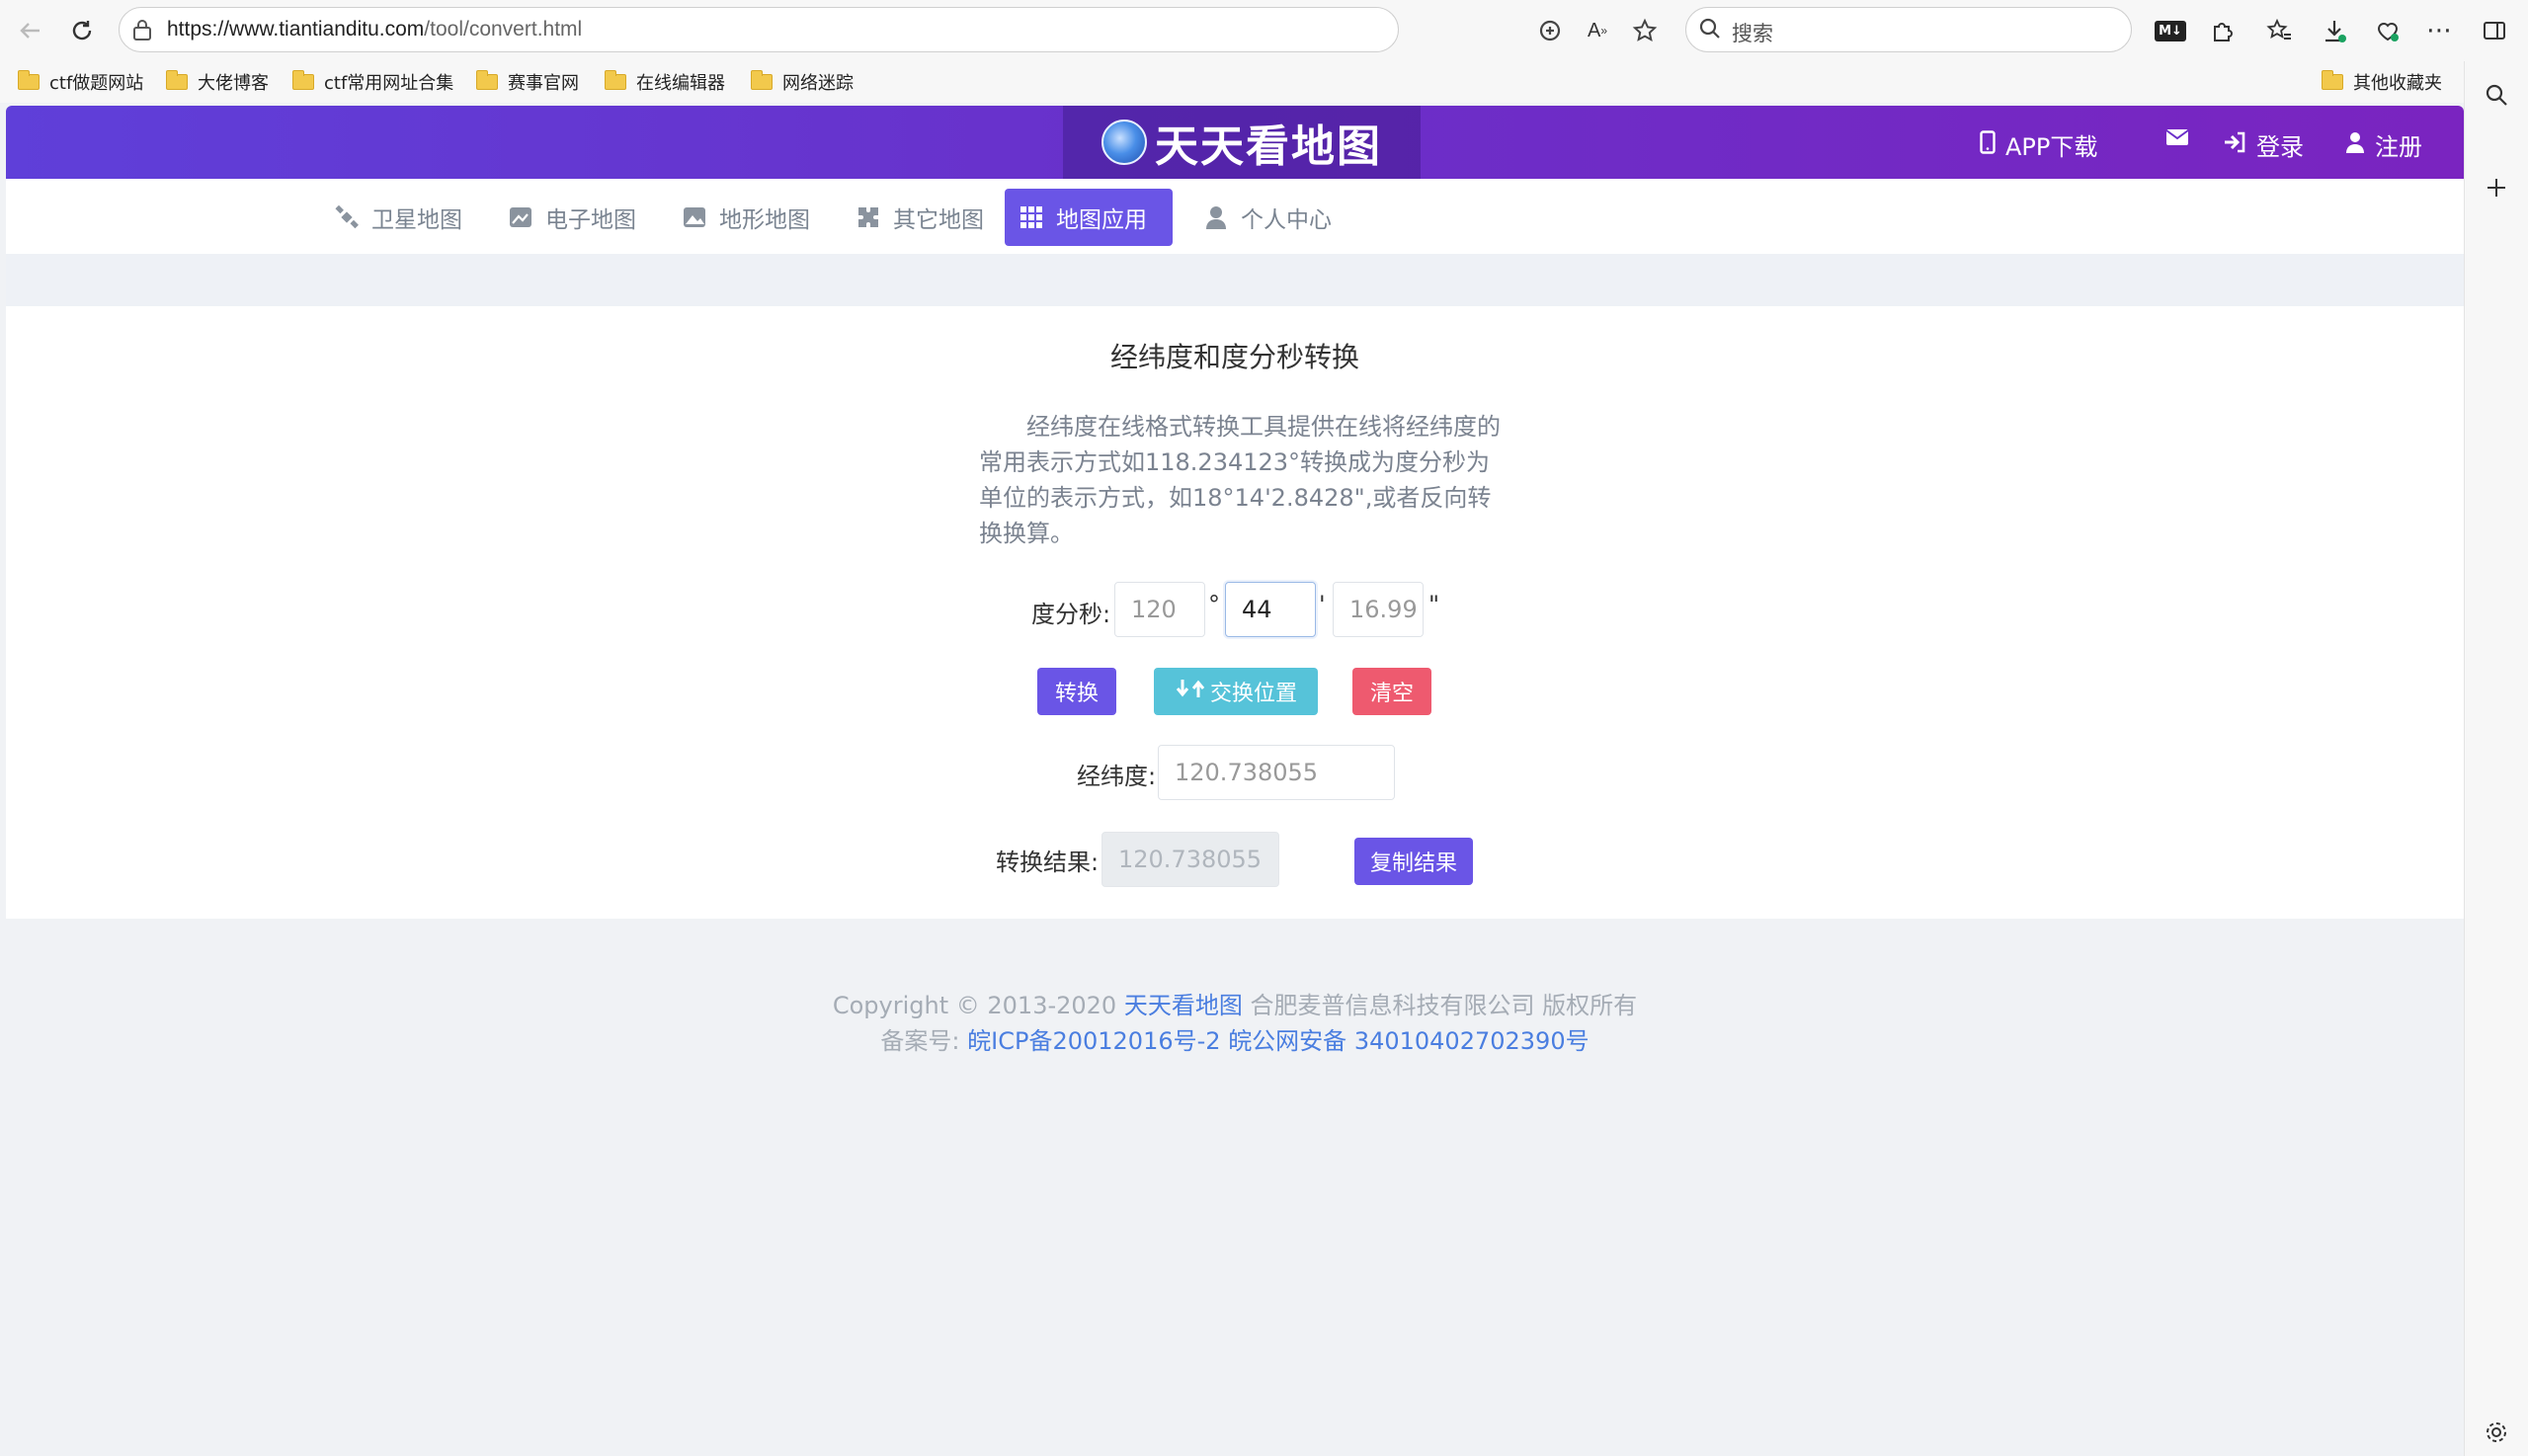  What do you see at coordinates (1190, 859) in the screenshot?
I see `result-output: 120.738055` at bounding box center [1190, 859].